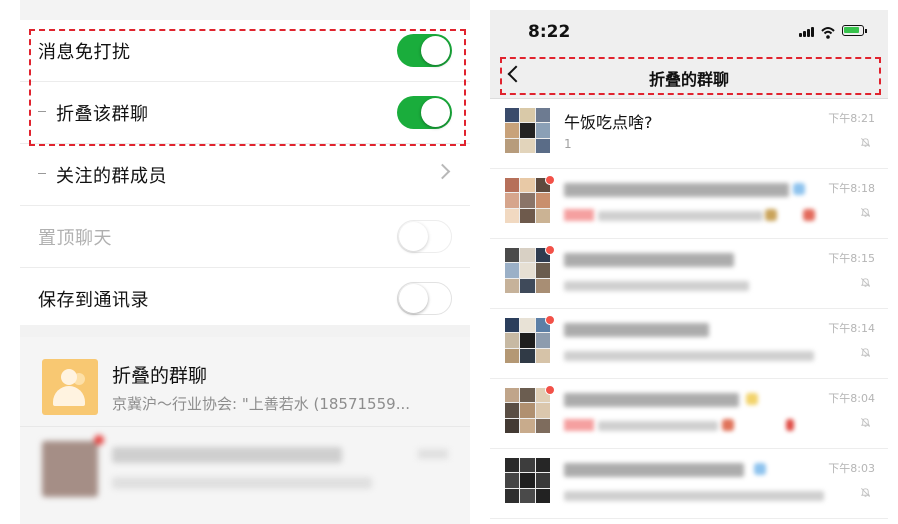  I want to click on blurred-chat-row, so click(245, 475).